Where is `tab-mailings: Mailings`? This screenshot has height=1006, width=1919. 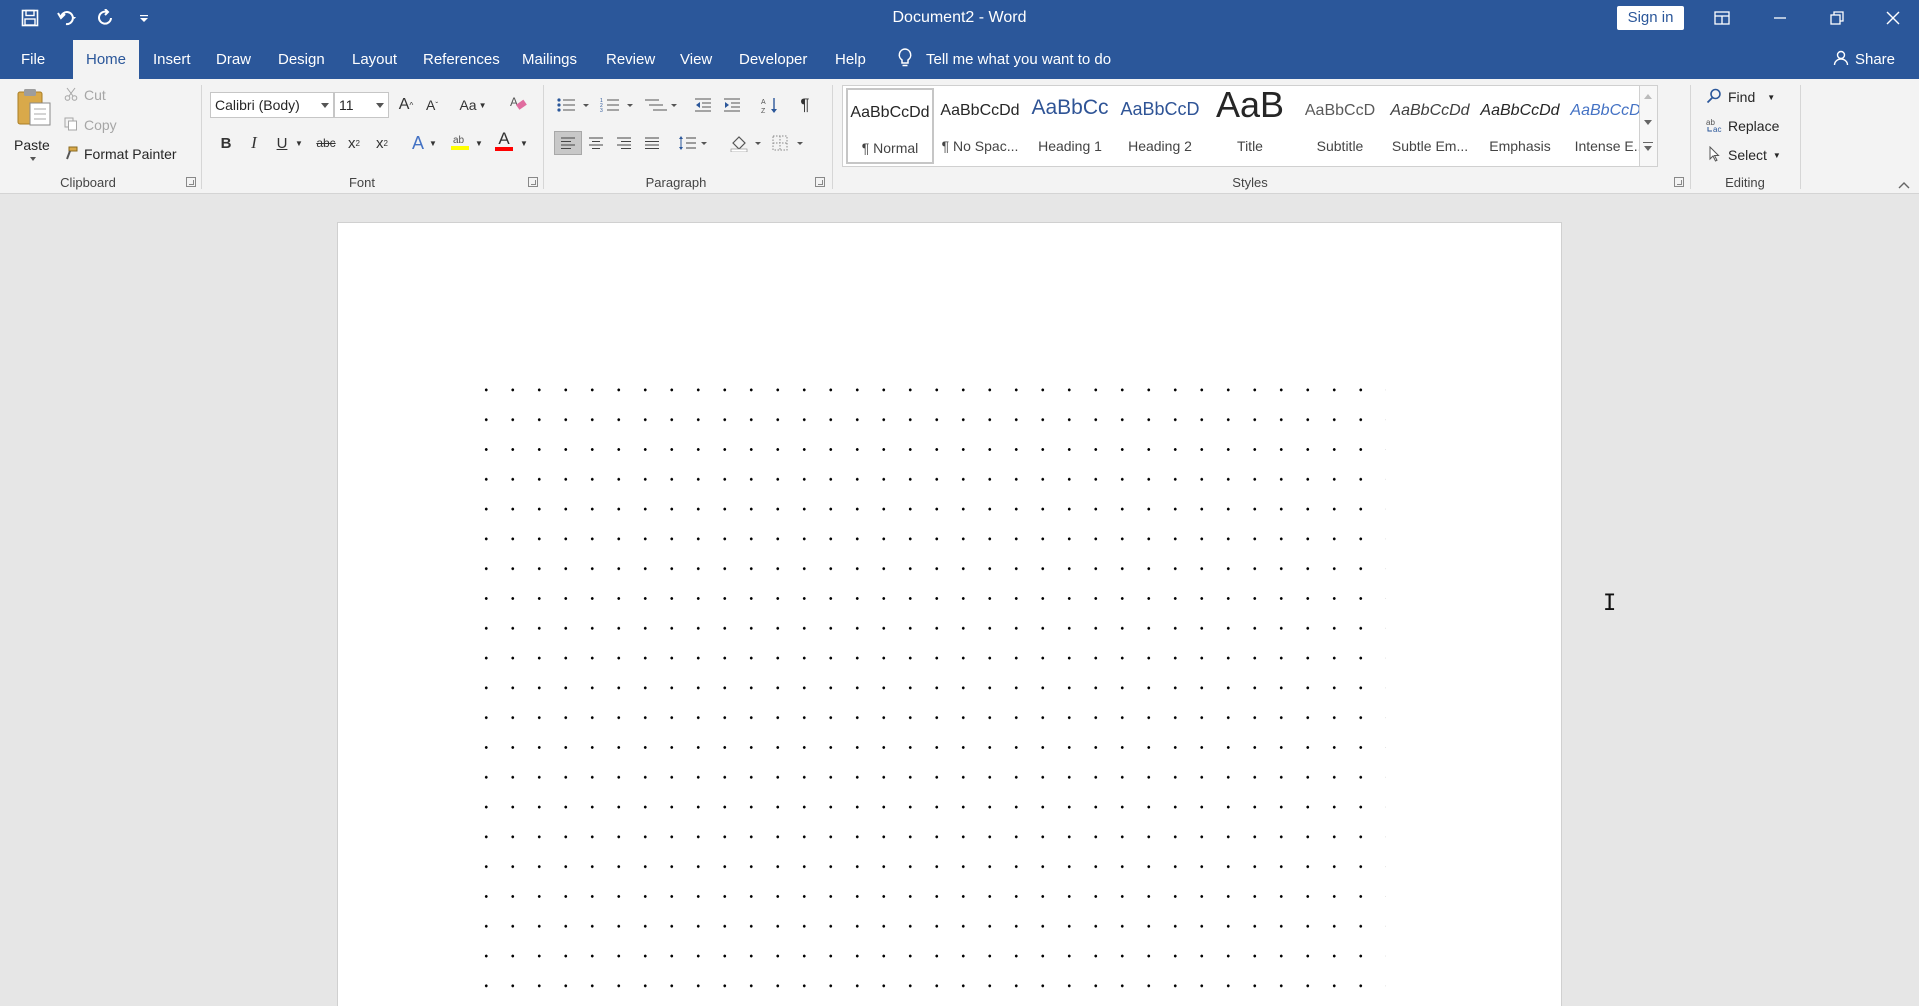 tab-mailings: Mailings is located at coordinates (549, 59).